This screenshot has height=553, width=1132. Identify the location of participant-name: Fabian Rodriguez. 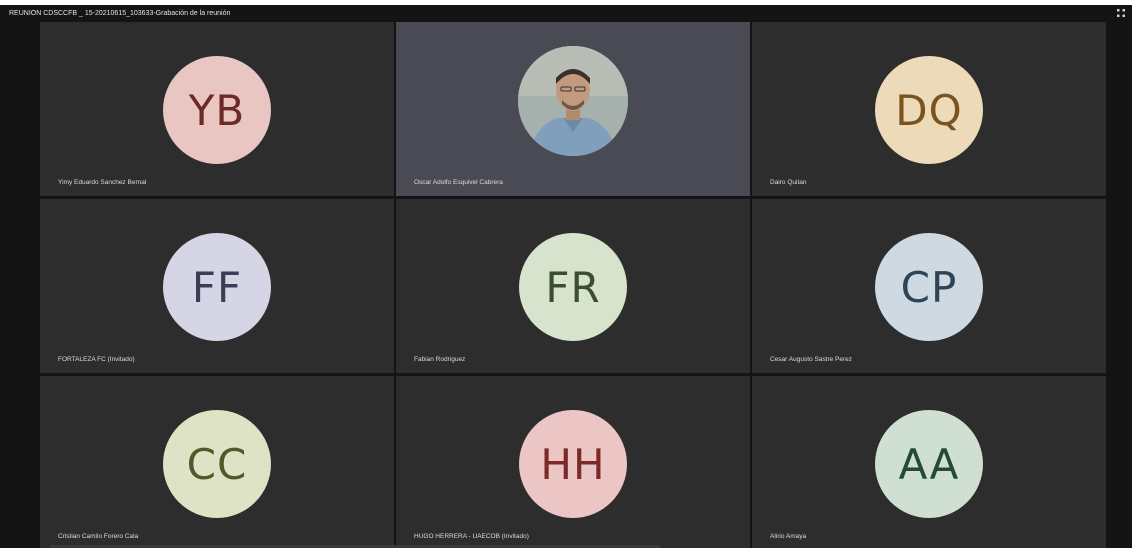
(440, 359).